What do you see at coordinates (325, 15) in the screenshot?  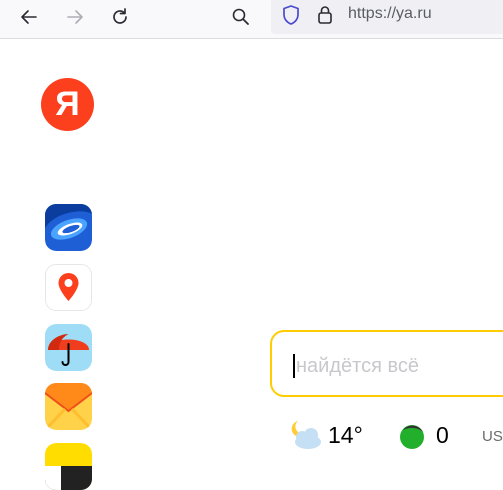 I see `lock-icon` at bounding box center [325, 15].